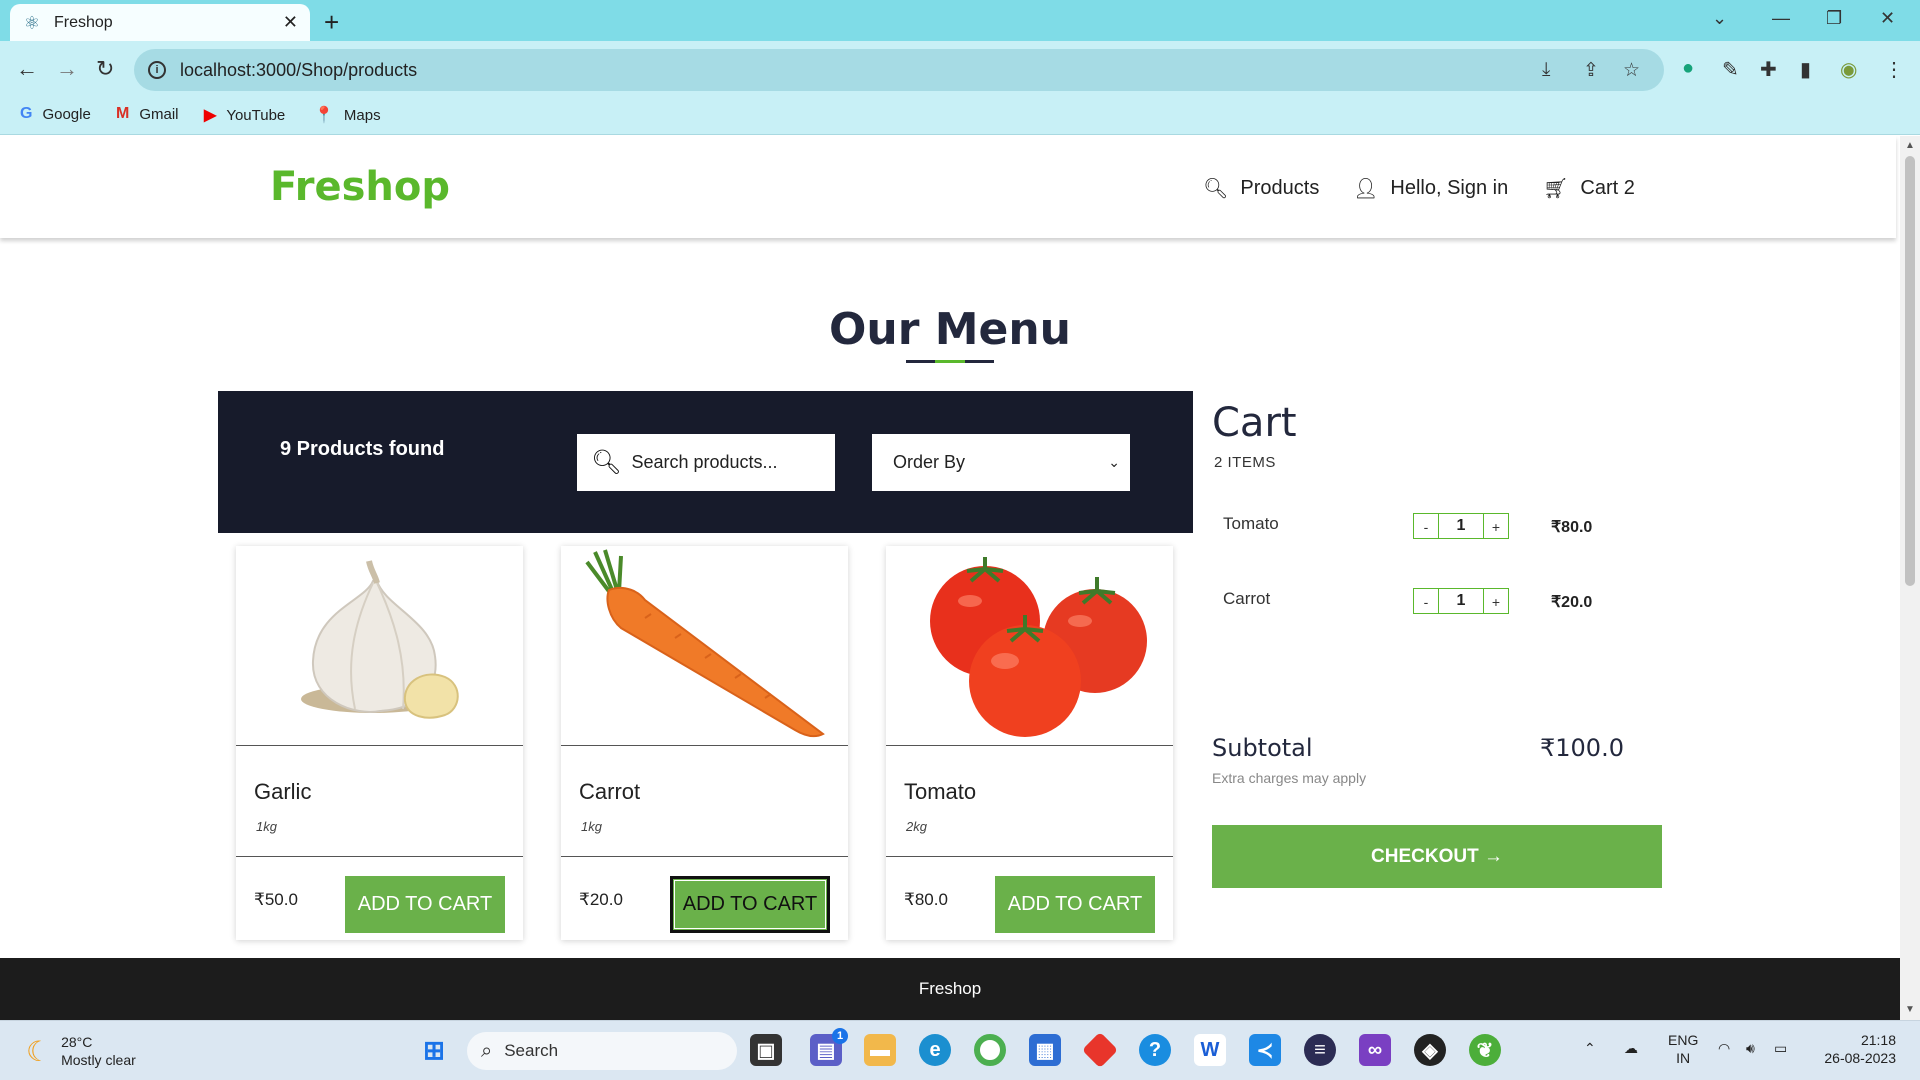 The width and height of the screenshot is (1920, 1080). Describe the element at coordinates (1683, 1058) in the screenshot. I see `region-code: IN` at that location.